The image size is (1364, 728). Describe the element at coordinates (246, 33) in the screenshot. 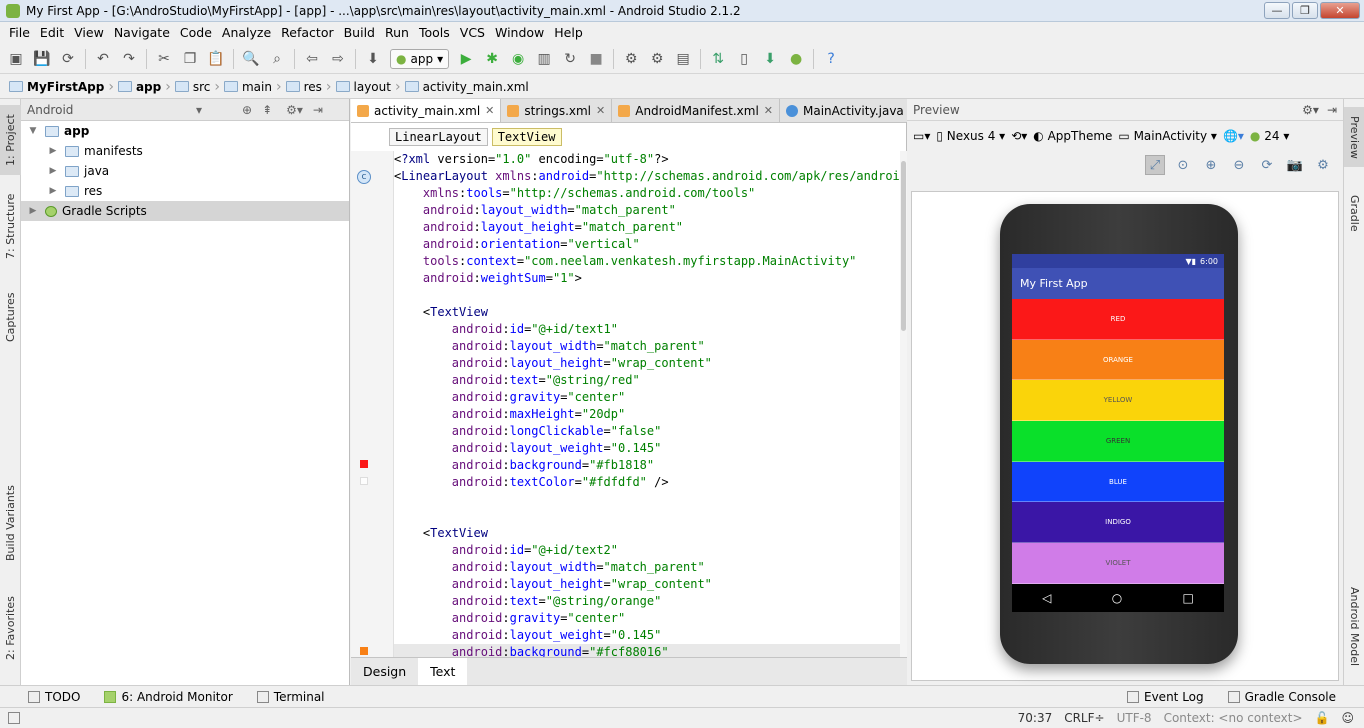

I see `menu-analyze: Analyze` at that location.